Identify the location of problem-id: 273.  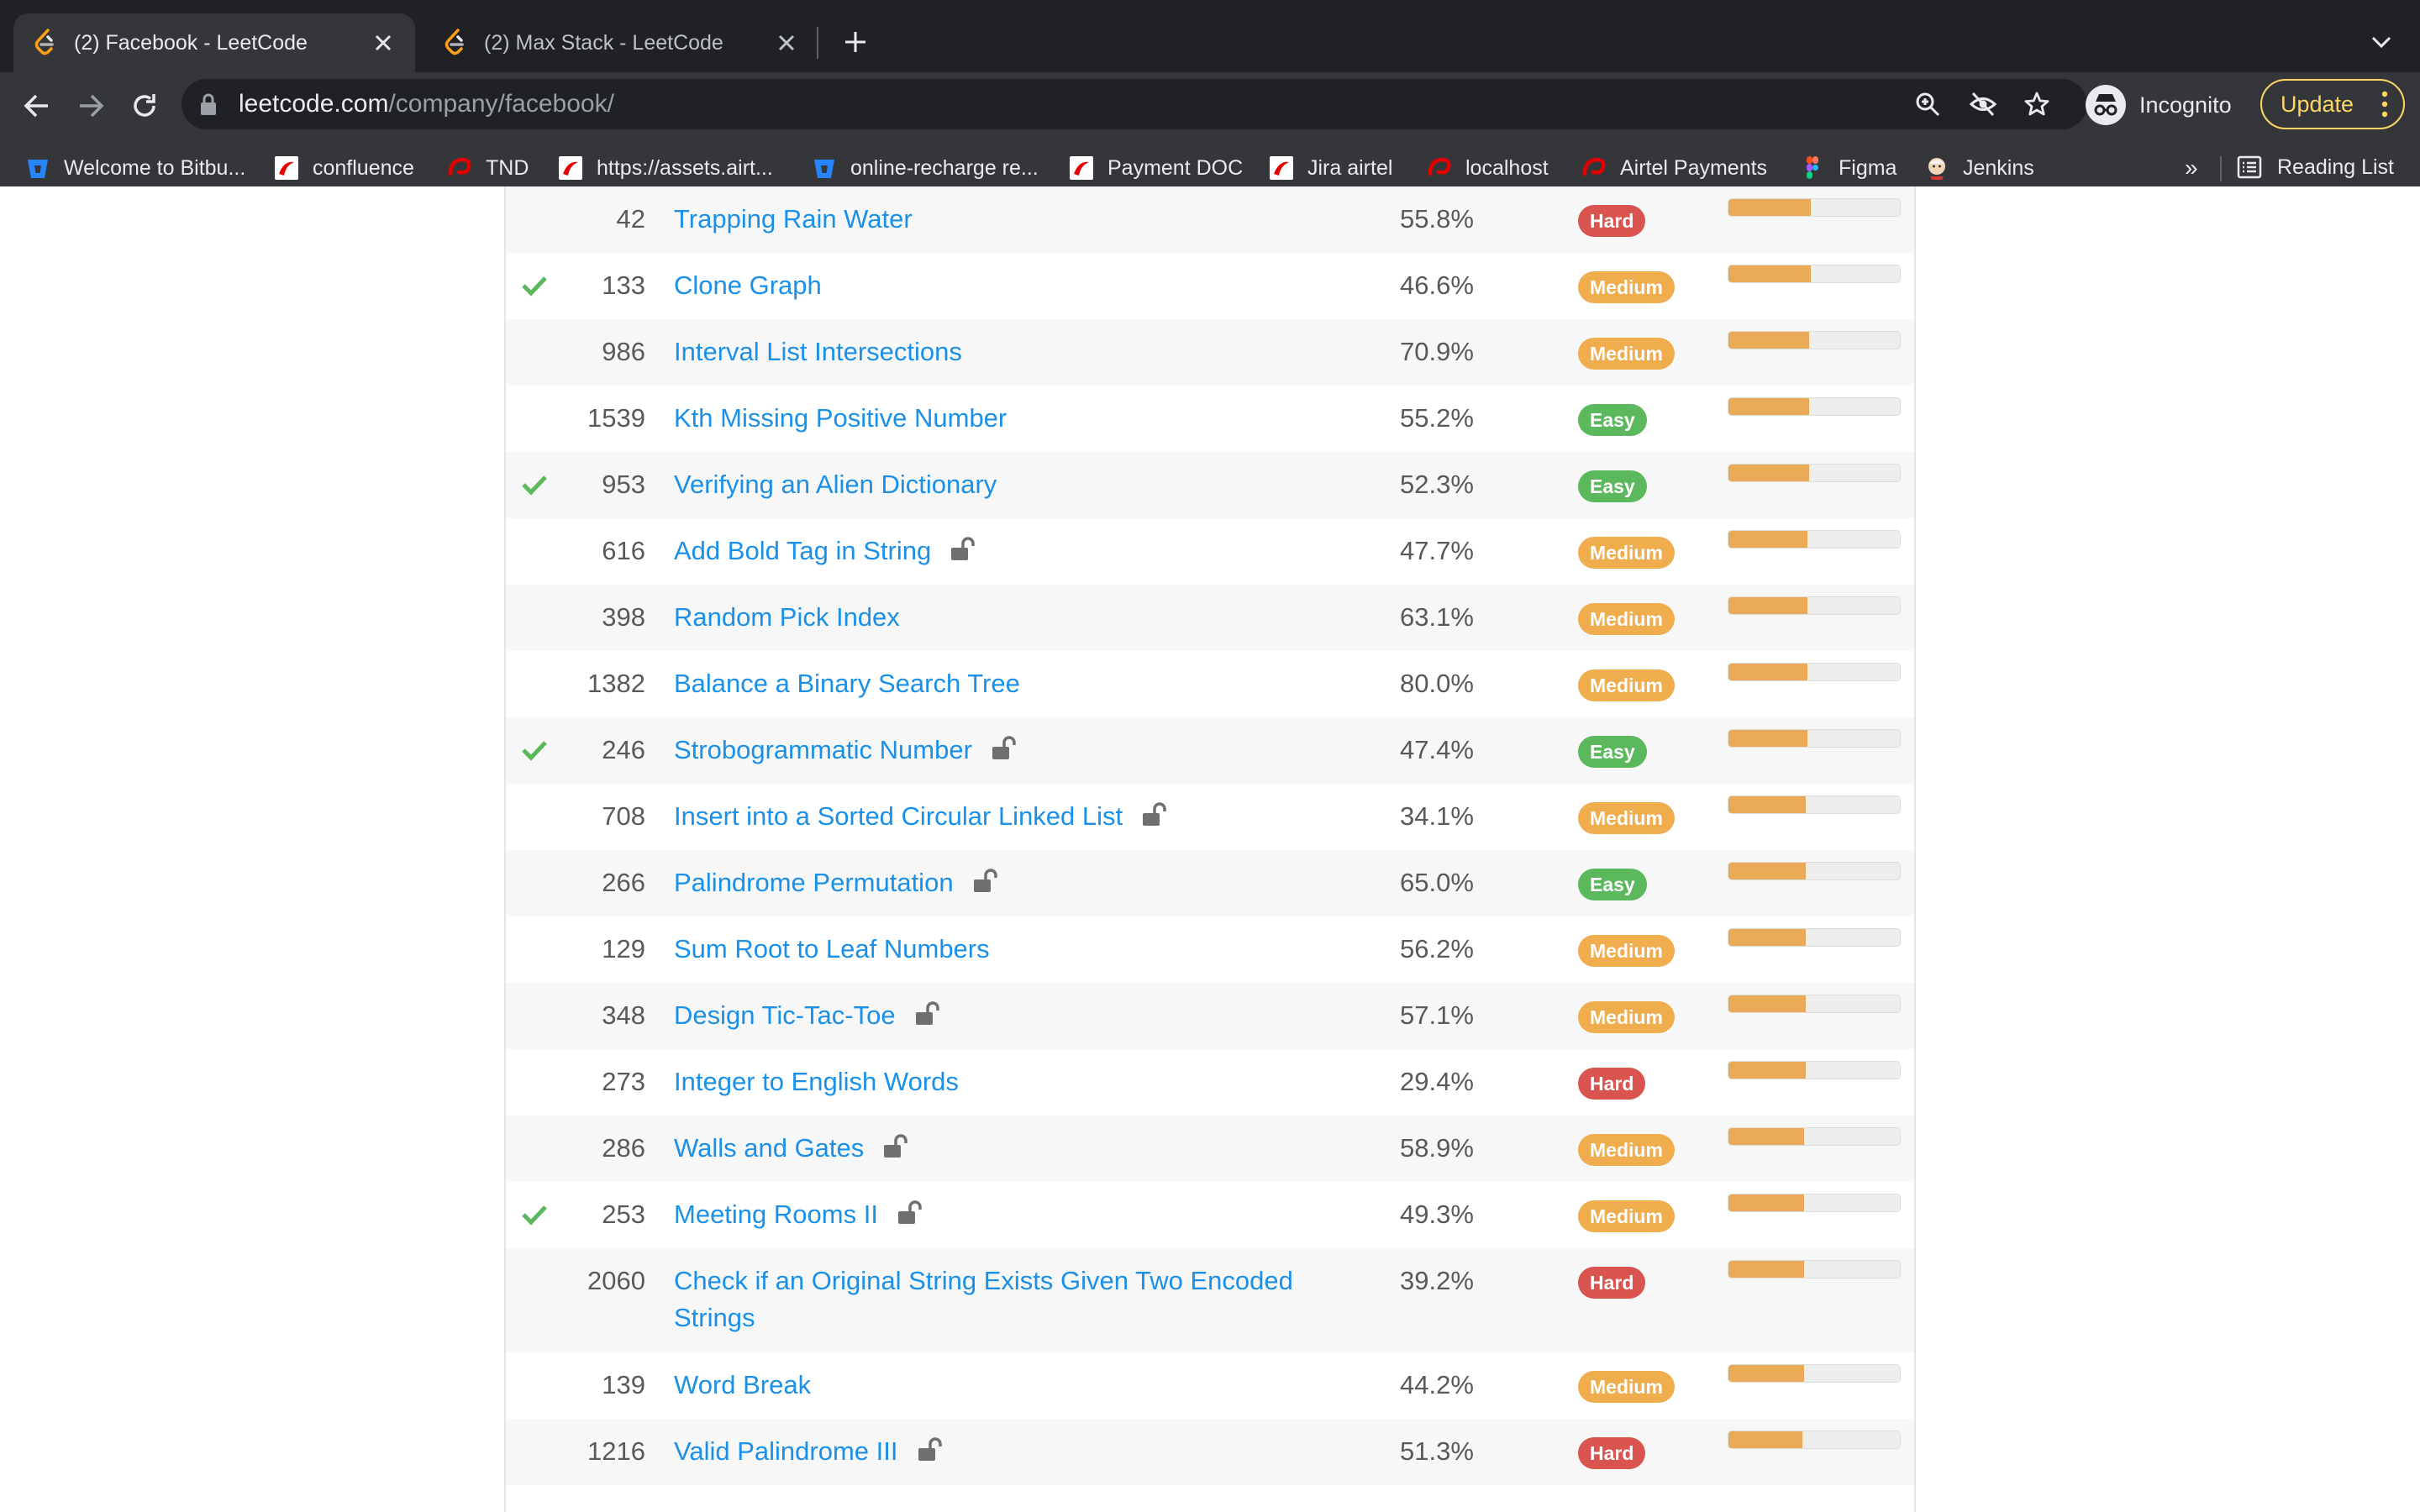
(623, 1081).